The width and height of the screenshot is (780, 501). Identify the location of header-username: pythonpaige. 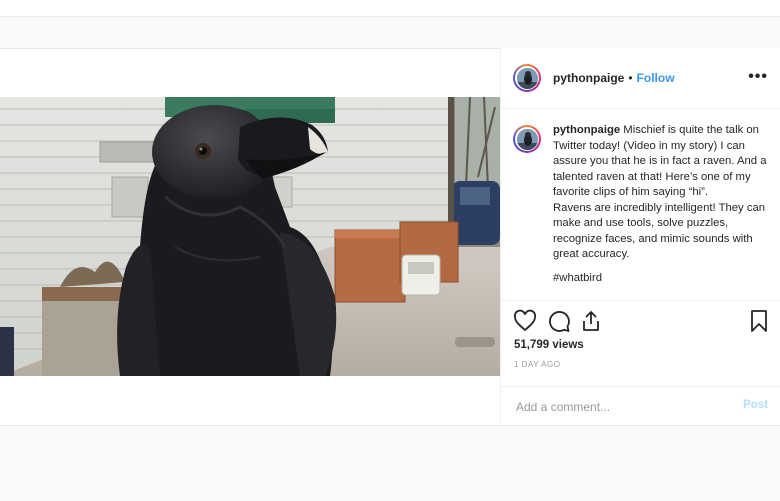
(588, 78).